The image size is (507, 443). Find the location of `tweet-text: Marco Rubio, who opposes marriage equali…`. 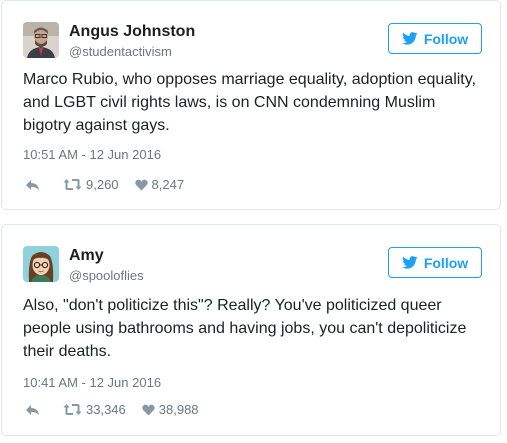

tweet-text: Marco Rubio, who opposes marriage equali… is located at coordinates (258, 102).